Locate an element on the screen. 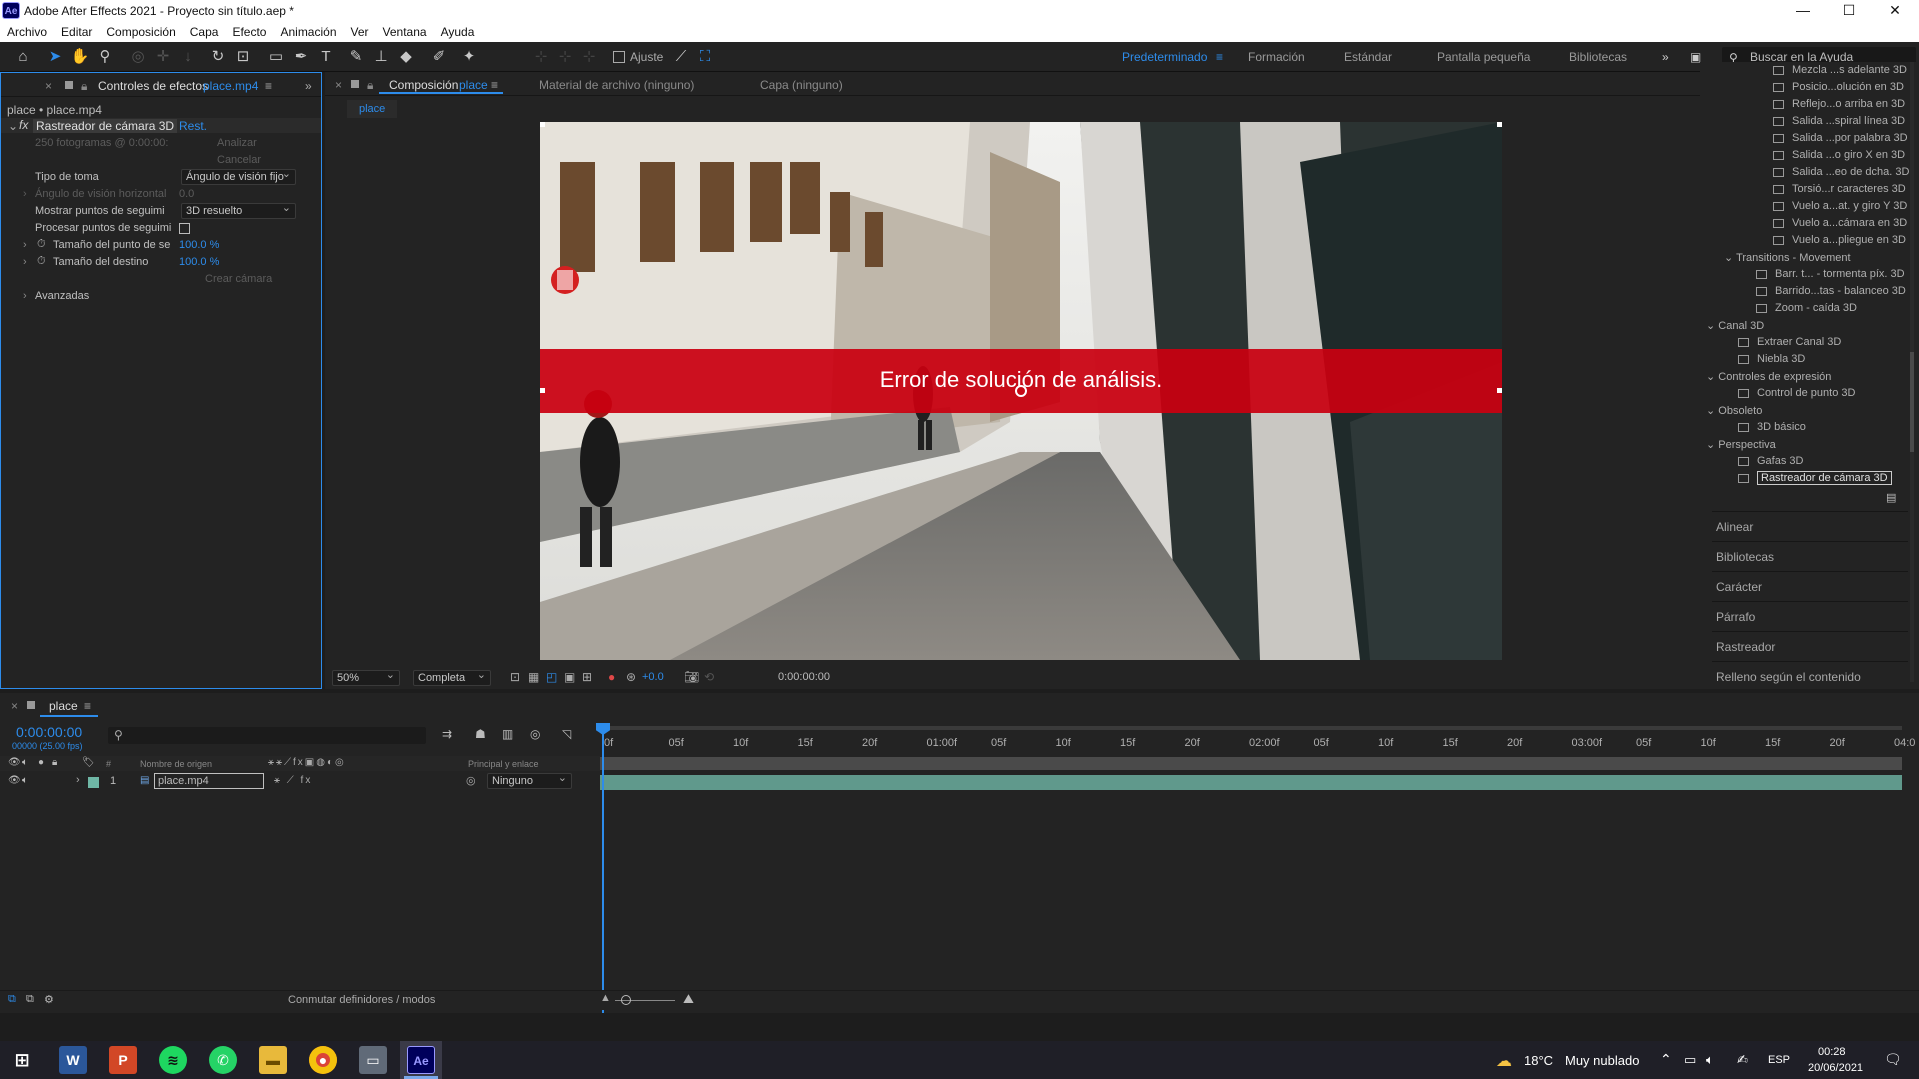 This screenshot has height=1079, width=1919. effect-group: ⌄ Obsoleto is located at coordinates (1734, 410).